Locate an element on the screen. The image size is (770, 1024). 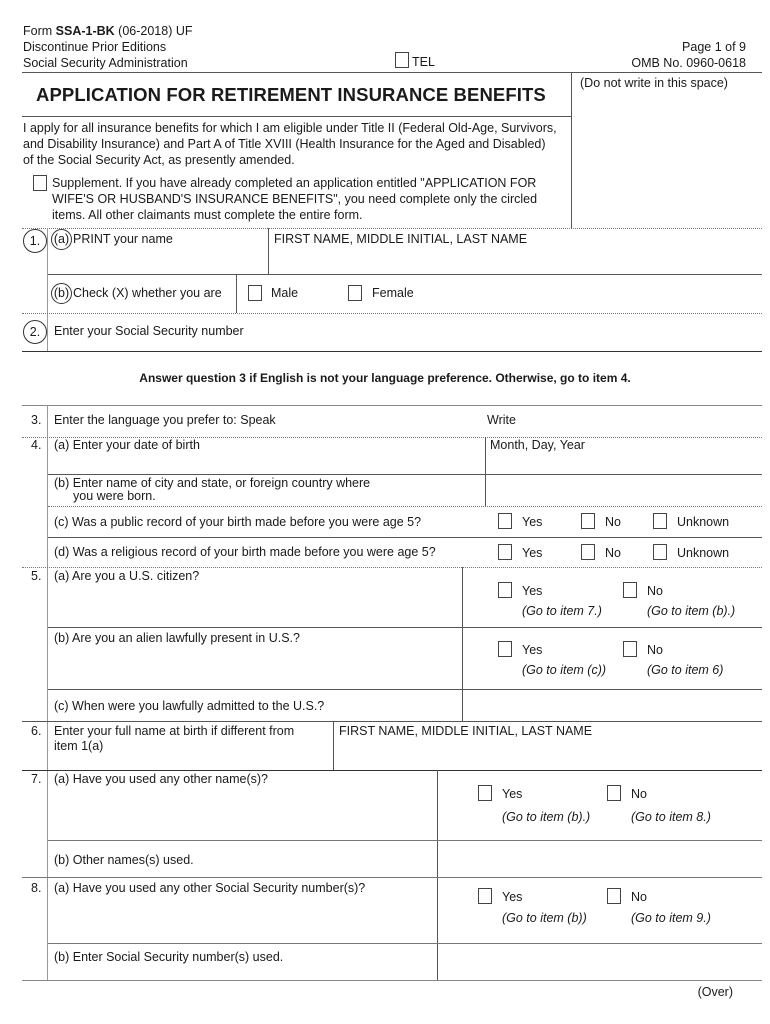
other-ssn-yes-label: Yes is located at coordinates (512, 897).